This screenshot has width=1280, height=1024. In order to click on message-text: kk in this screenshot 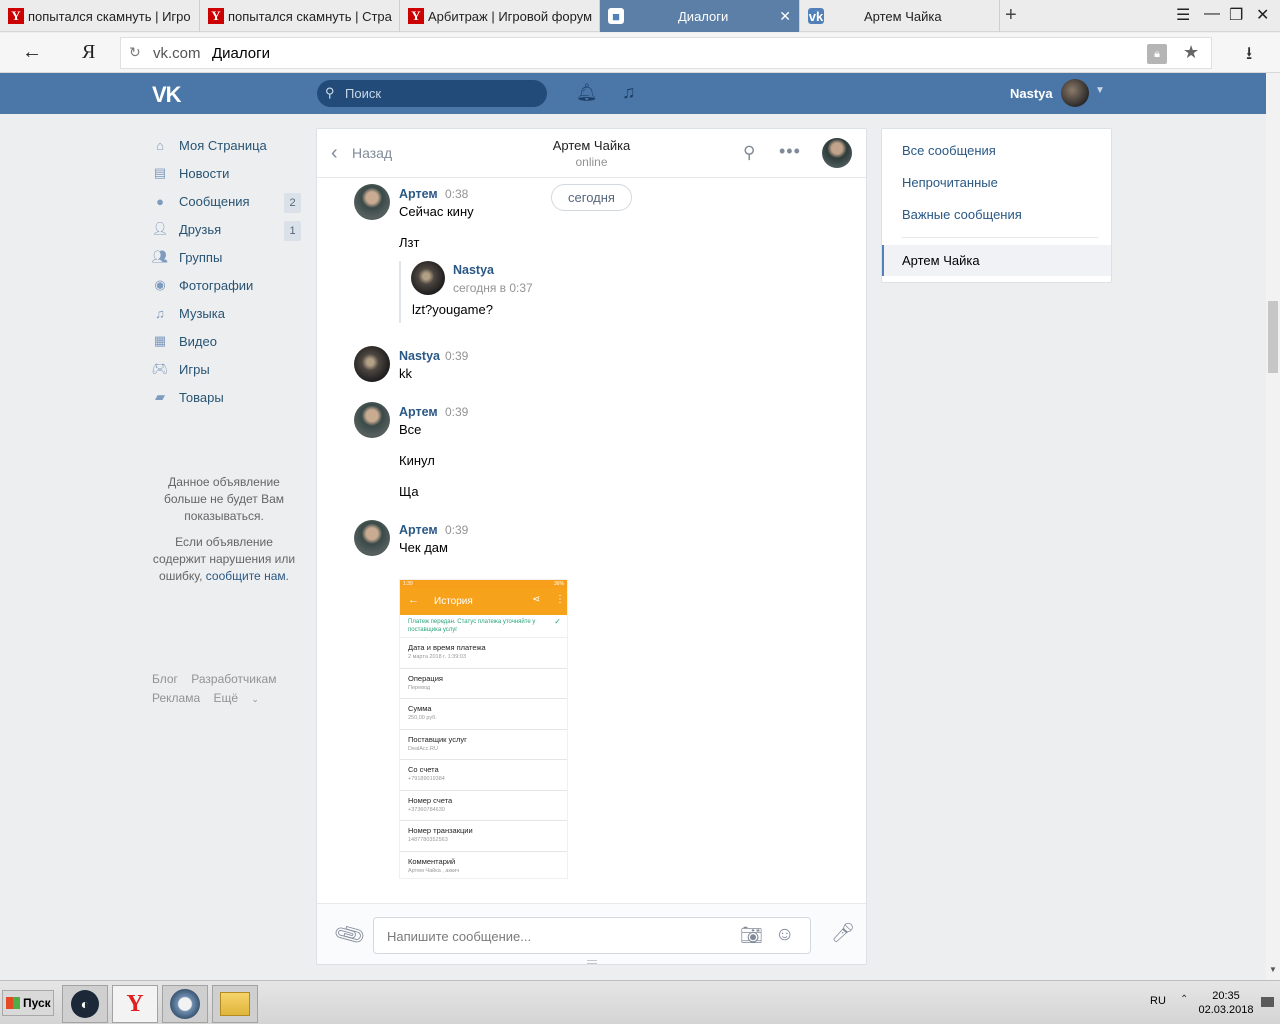, I will do `click(405, 373)`.